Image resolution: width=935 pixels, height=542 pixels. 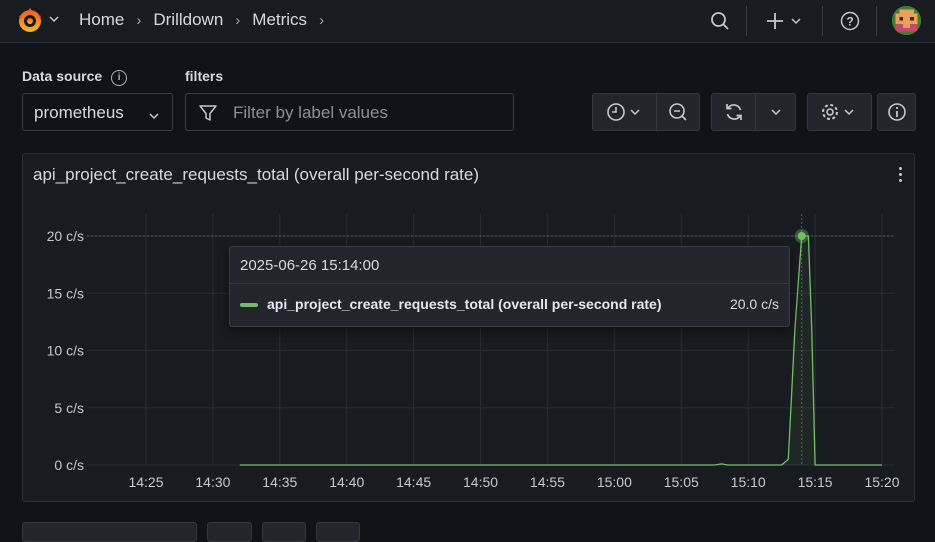 I want to click on series-color-swatch, so click(x=249, y=305).